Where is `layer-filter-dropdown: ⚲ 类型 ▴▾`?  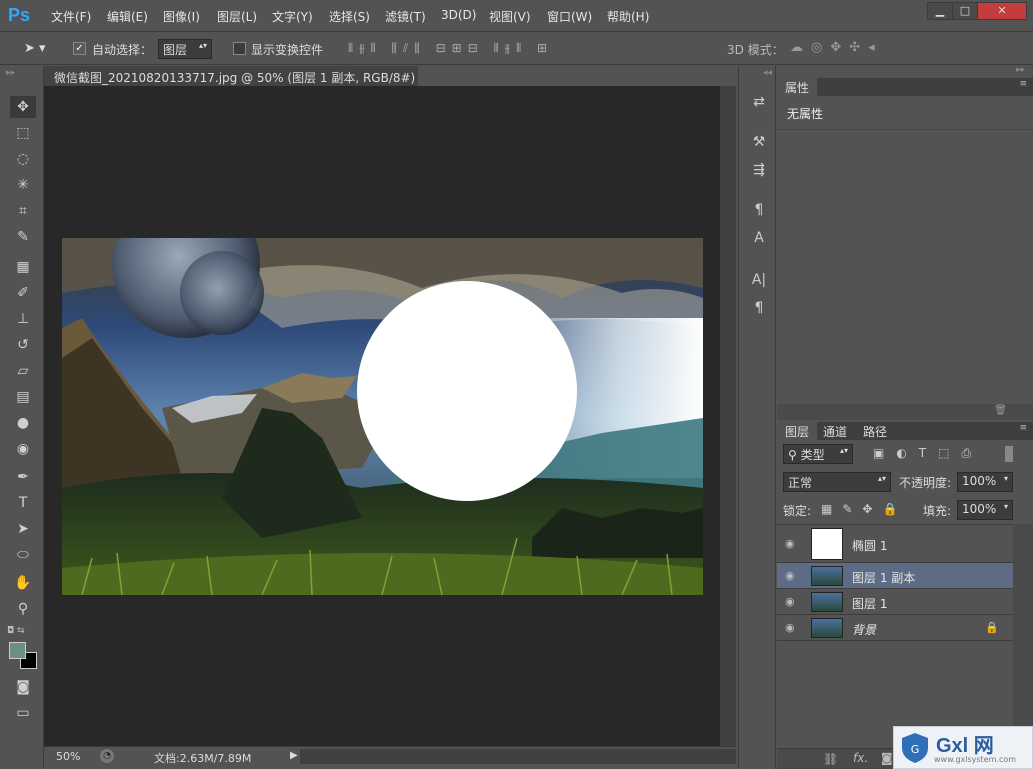 layer-filter-dropdown: ⚲ 类型 ▴▾ is located at coordinates (818, 454).